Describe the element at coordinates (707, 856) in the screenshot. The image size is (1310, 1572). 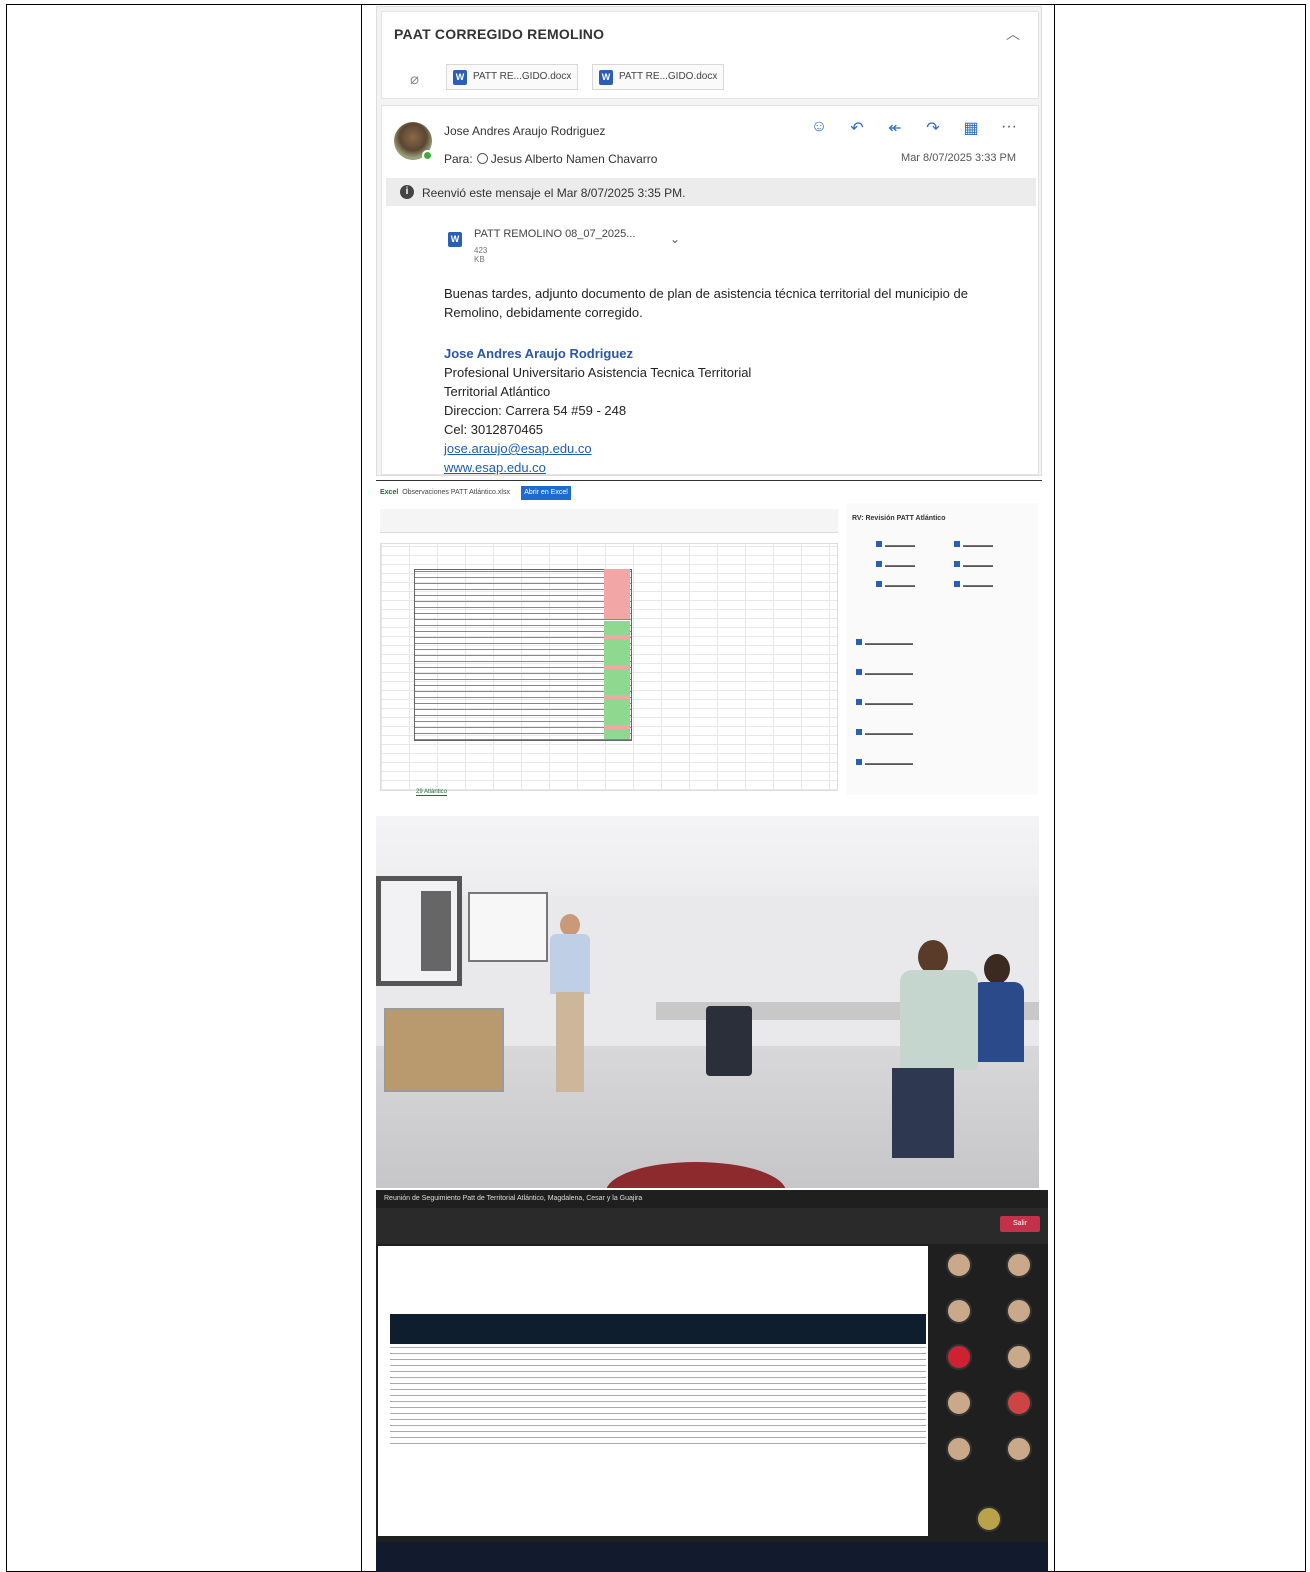
I see `ceiling` at that location.